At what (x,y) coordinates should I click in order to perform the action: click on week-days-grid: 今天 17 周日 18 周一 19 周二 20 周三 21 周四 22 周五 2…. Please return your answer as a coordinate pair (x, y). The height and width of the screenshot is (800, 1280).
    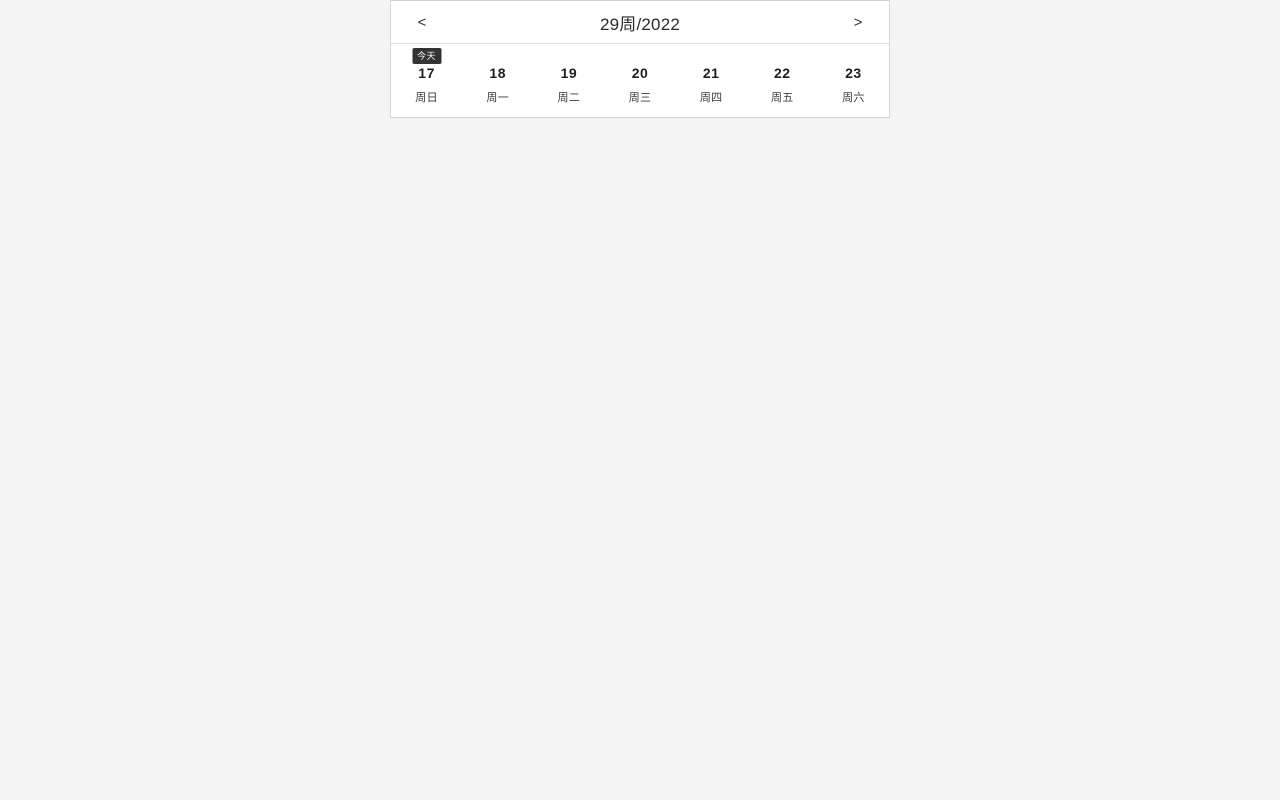
    Looking at the image, I should click on (640, 80).